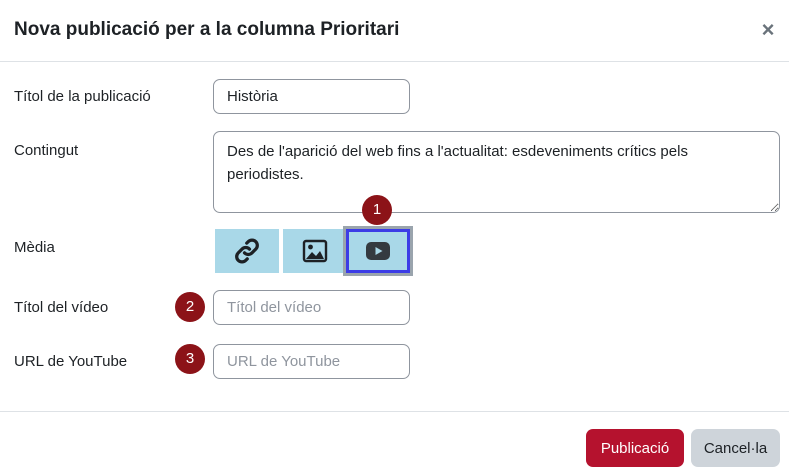  I want to click on youtube-url-label: URL de YouTube, so click(71, 361).